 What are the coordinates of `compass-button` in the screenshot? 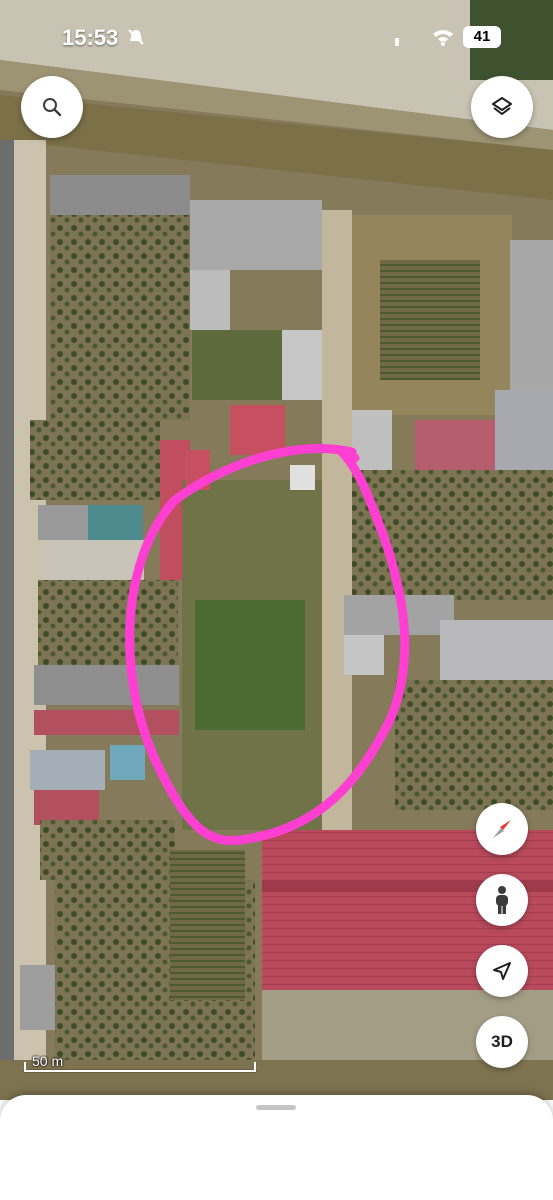 It's located at (502, 829).